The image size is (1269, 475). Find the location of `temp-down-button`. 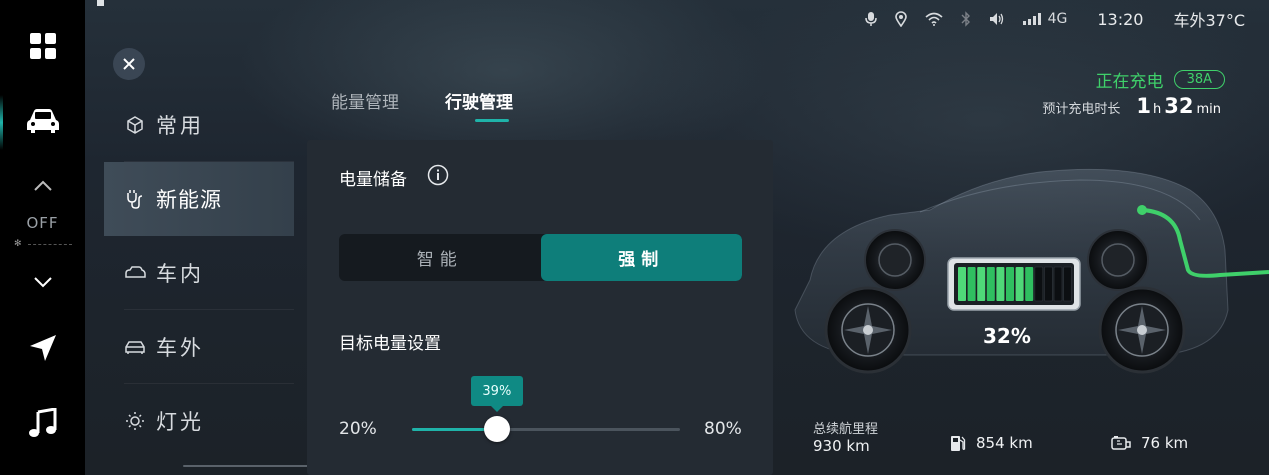

temp-down-button is located at coordinates (42, 282).